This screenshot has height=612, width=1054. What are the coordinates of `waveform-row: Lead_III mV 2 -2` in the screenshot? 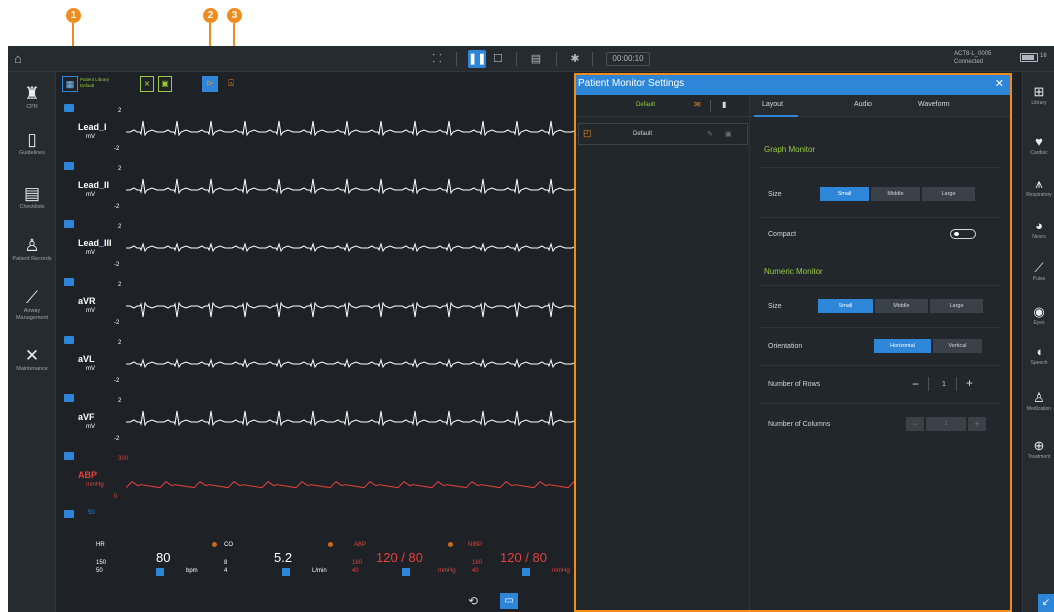 It's located at (316, 247).